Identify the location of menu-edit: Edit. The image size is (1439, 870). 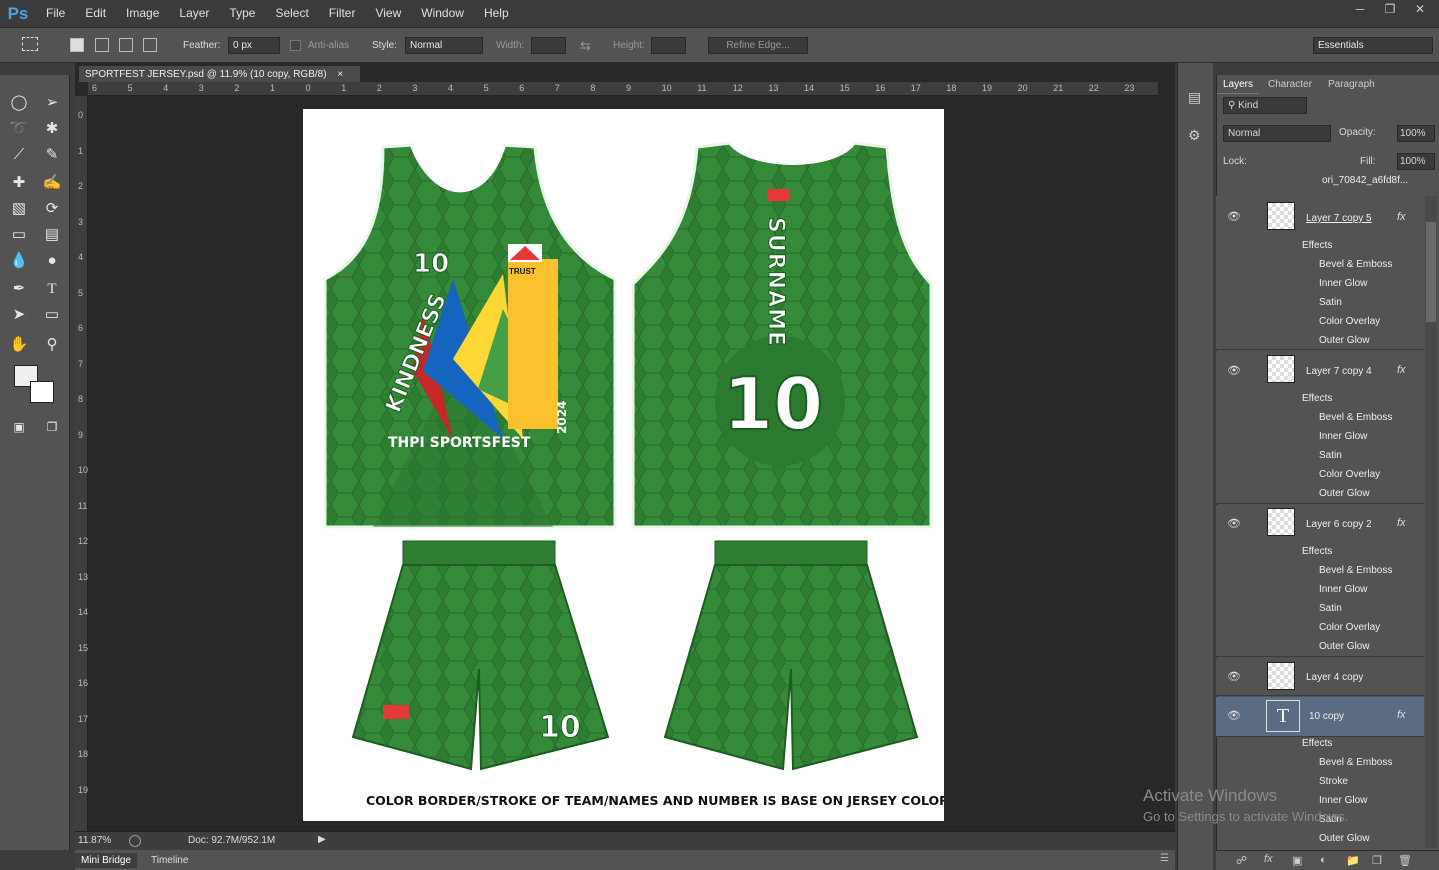
(95, 13).